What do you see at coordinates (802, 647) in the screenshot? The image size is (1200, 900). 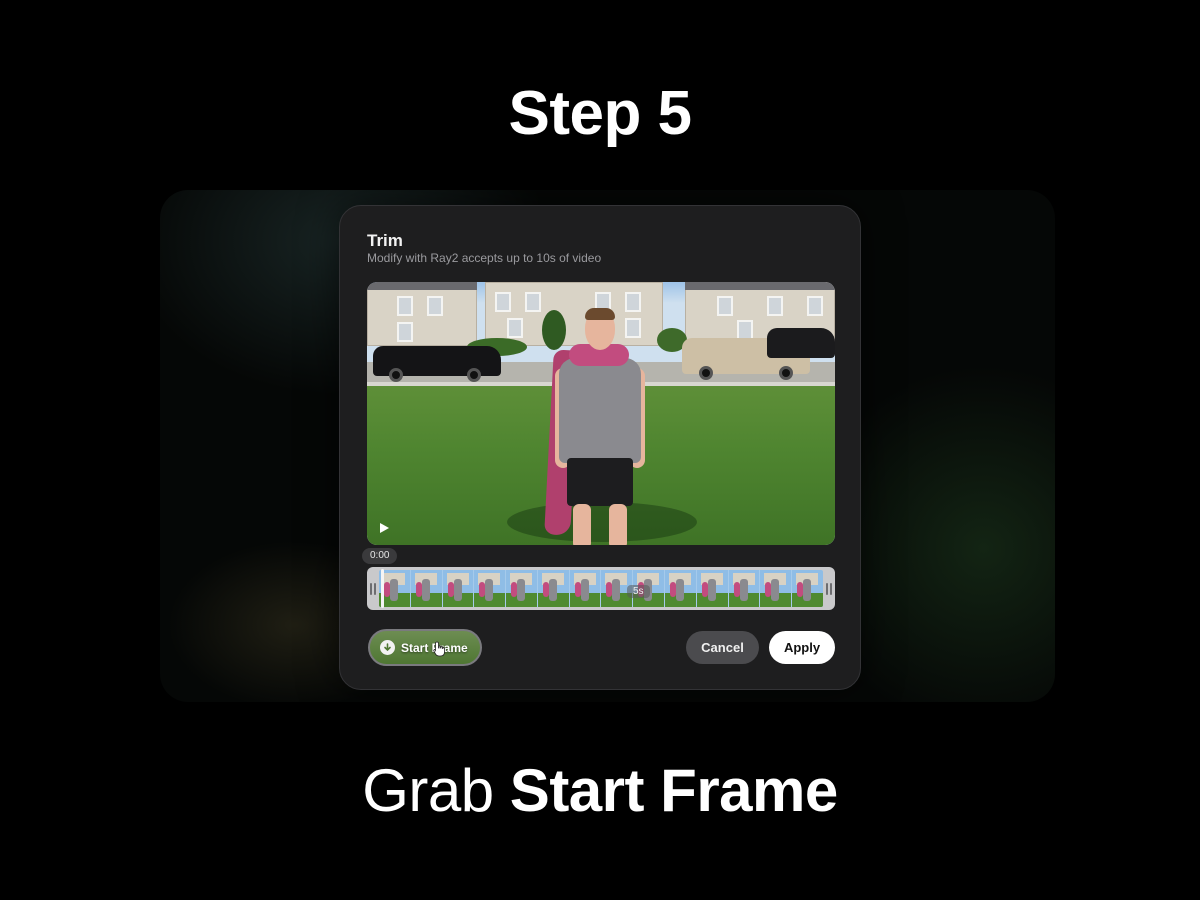 I see `apply-button: Apply` at bounding box center [802, 647].